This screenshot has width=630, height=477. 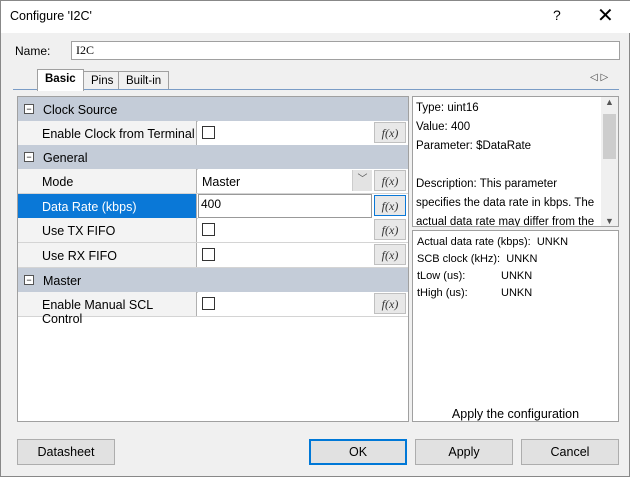 I want to click on category-label: General, so click(x=65, y=158).